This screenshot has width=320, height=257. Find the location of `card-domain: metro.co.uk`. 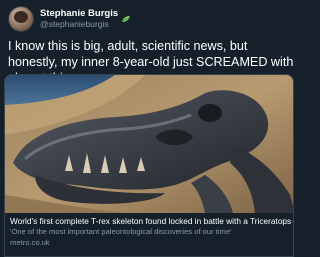

card-domain: metro.co.uk is located at coordinates (30, 242).